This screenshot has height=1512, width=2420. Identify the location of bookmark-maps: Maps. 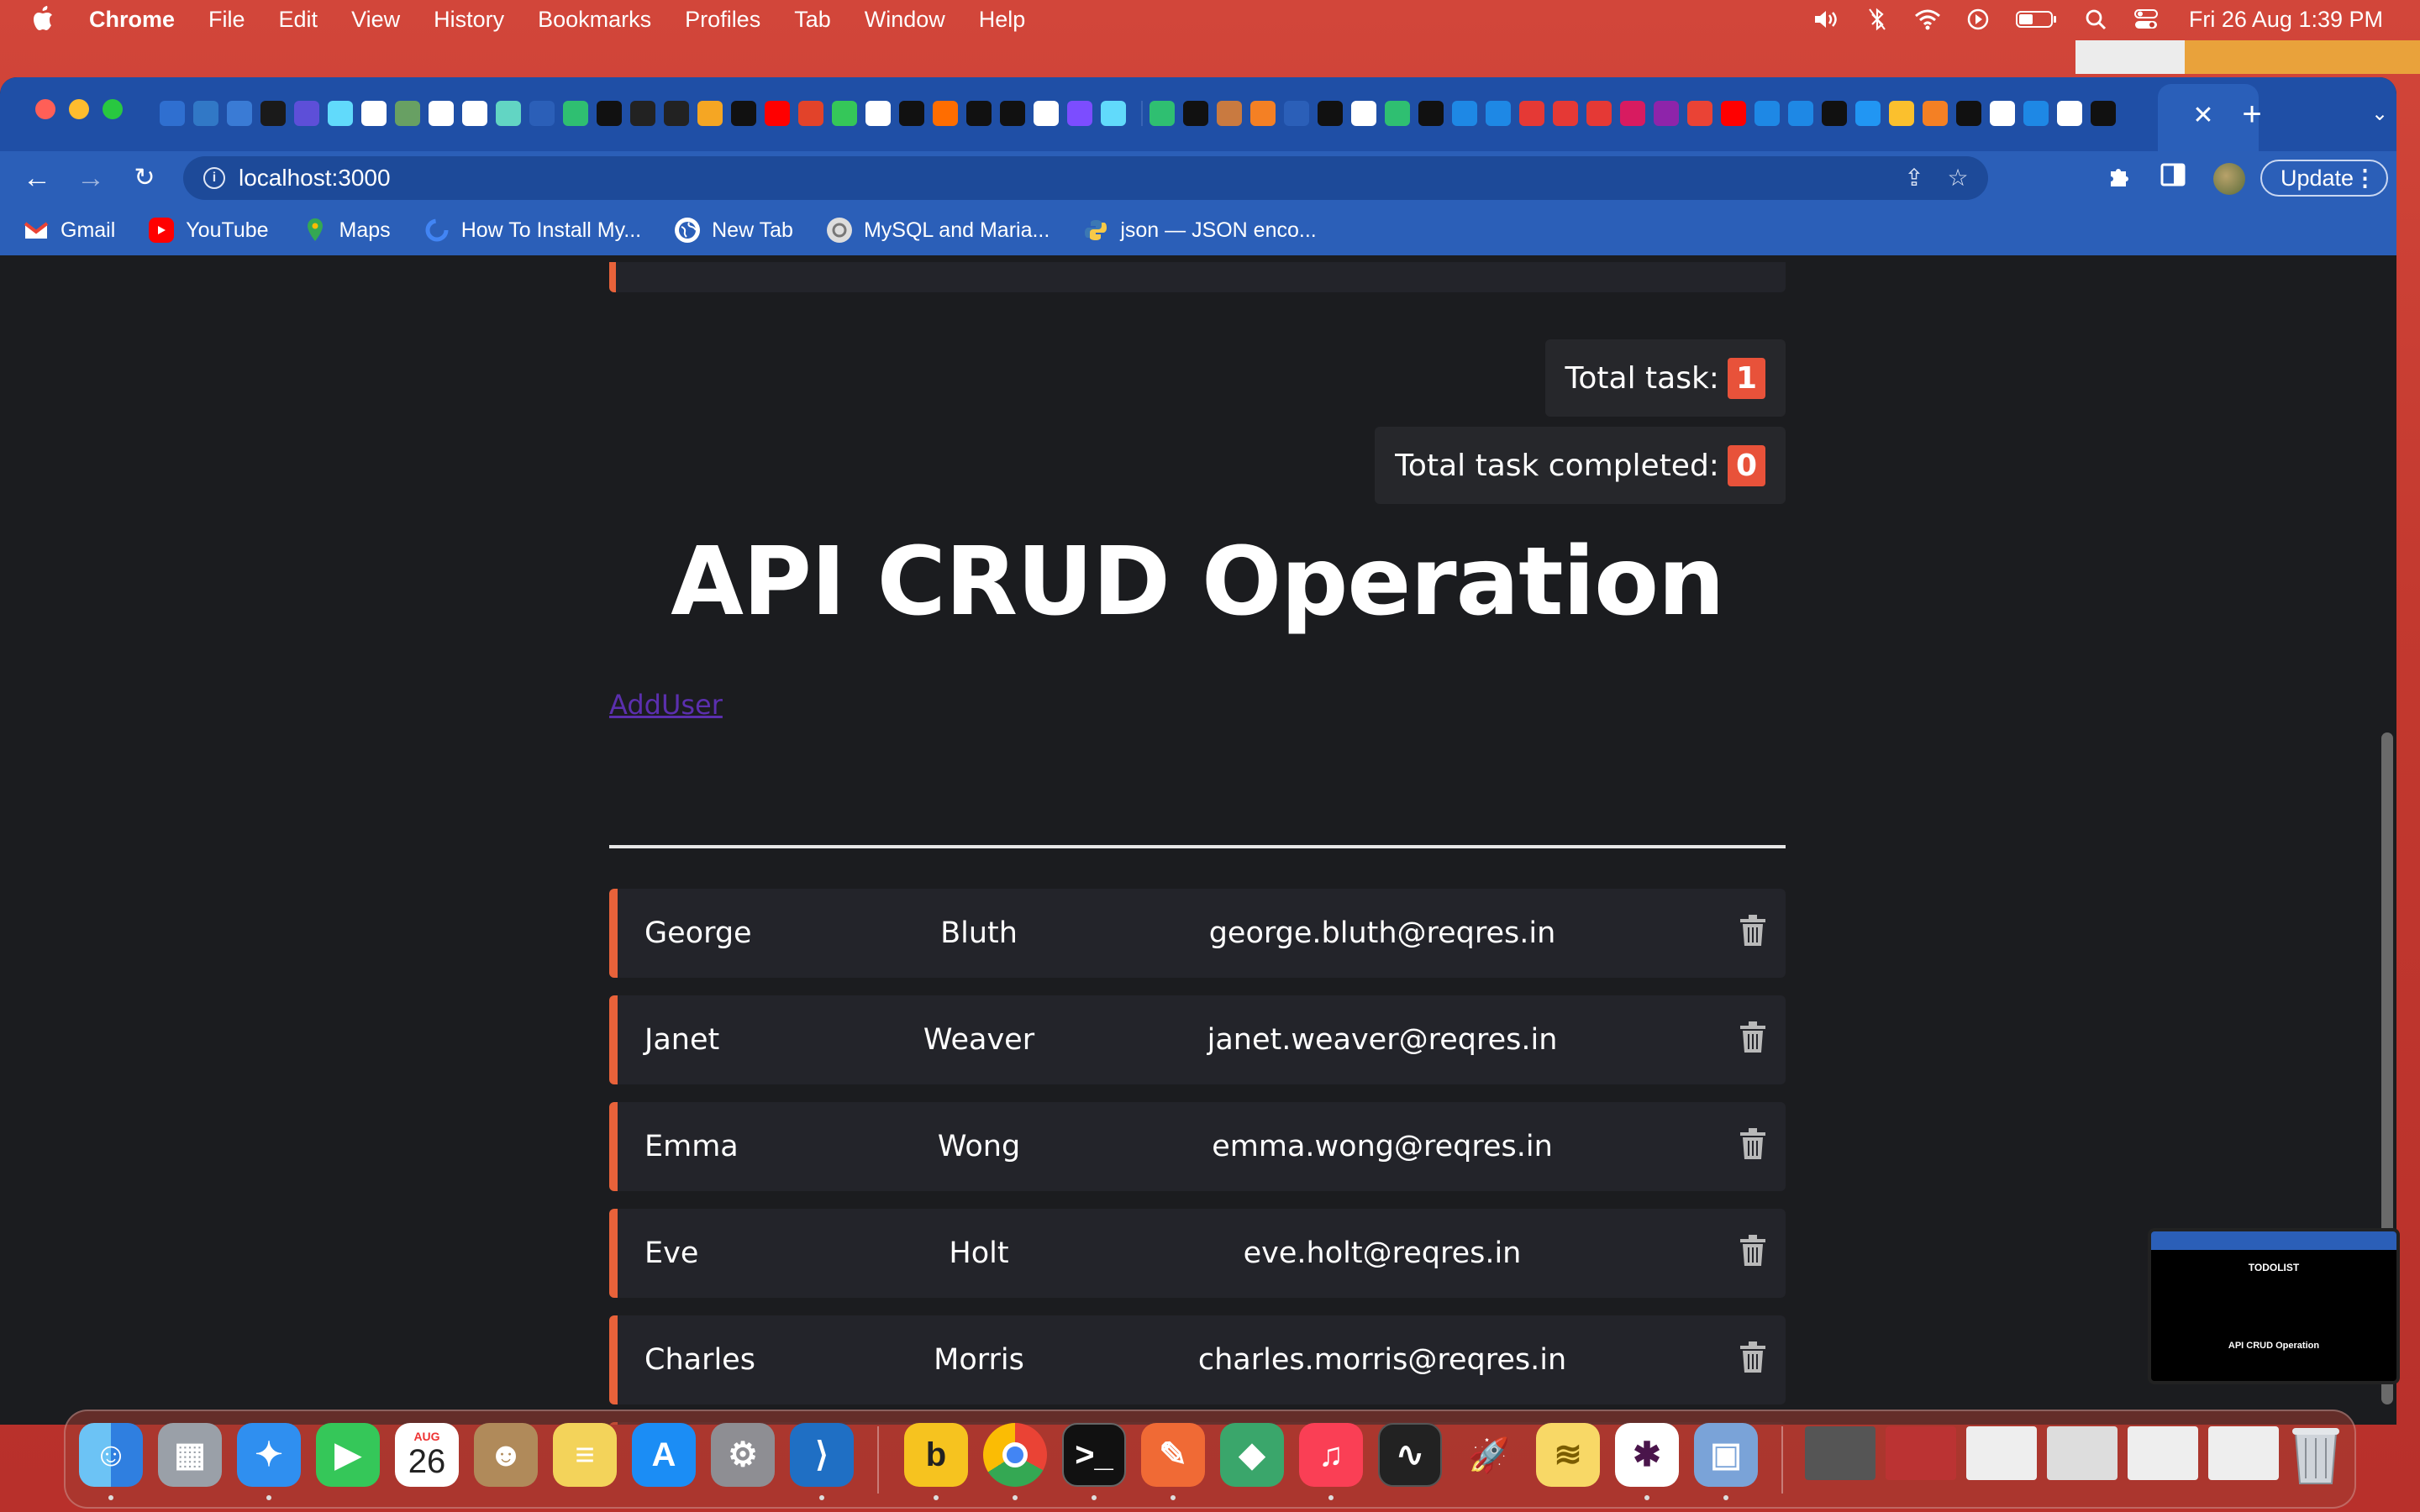
(346, 230).